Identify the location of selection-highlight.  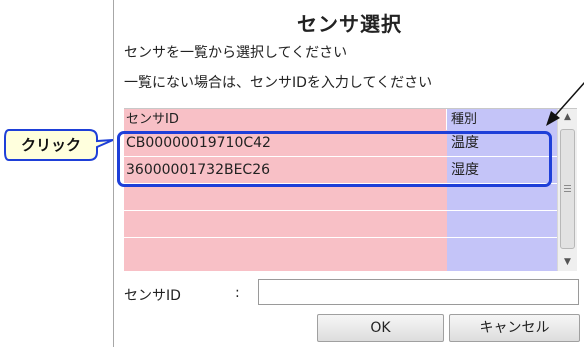
(334, 159).